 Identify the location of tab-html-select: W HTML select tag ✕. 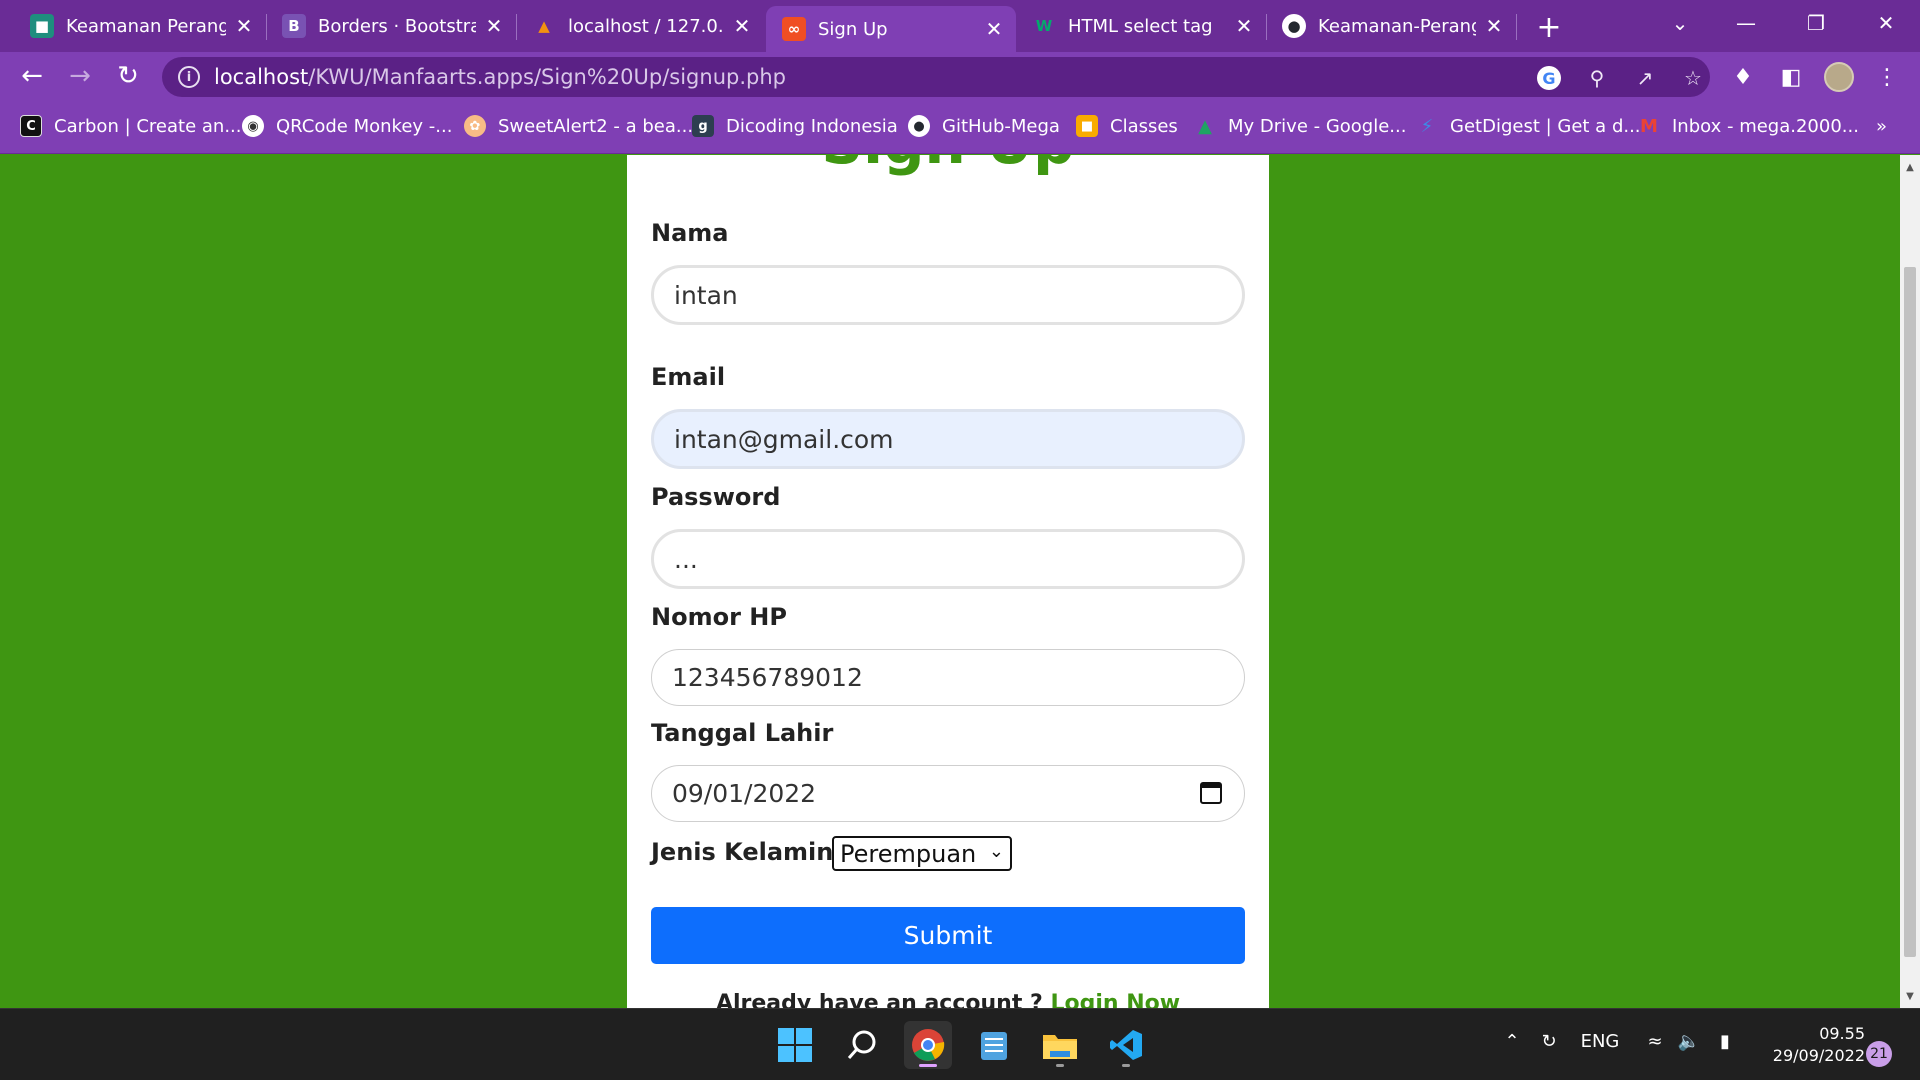
(1141, 26).